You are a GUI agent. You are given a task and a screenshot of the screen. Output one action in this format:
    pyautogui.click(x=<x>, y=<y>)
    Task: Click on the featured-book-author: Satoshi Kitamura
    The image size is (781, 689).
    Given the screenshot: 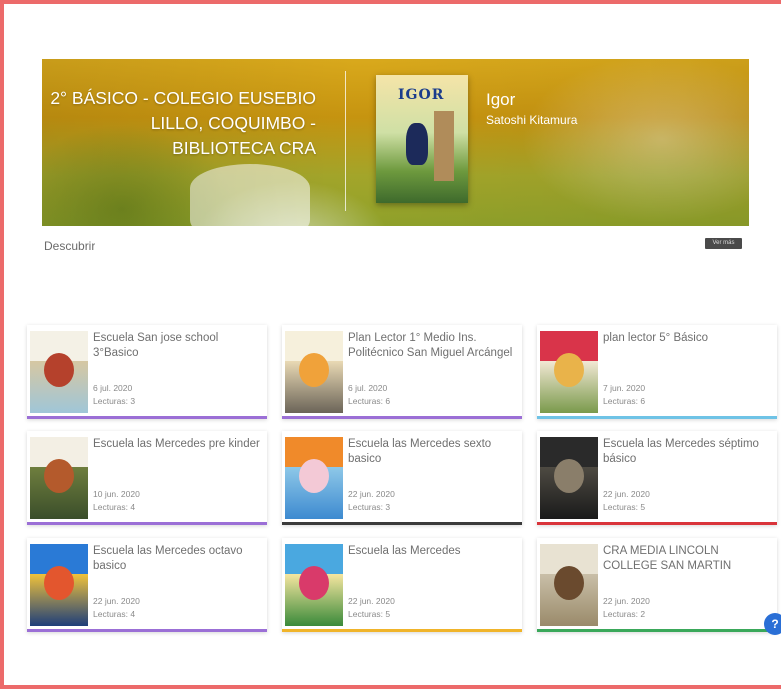 What is the action you would take?
    pyautogui.click(x=532, y=120)
    